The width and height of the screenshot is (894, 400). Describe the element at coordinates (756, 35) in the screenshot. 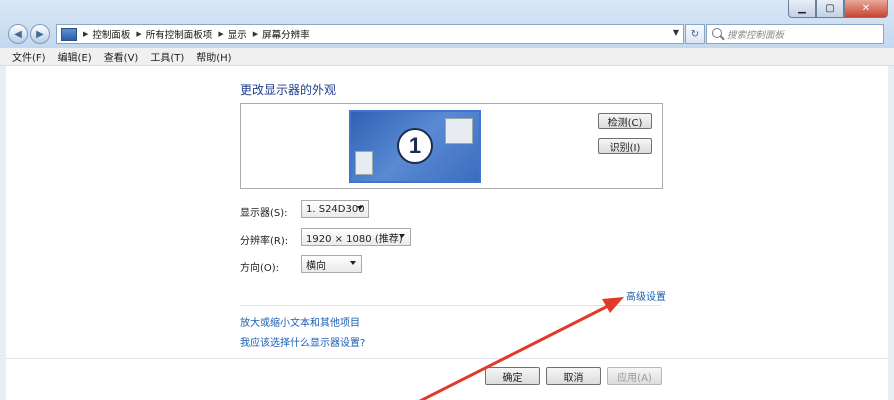

I see `search-placeholder: 搜索控制面板` at that location.